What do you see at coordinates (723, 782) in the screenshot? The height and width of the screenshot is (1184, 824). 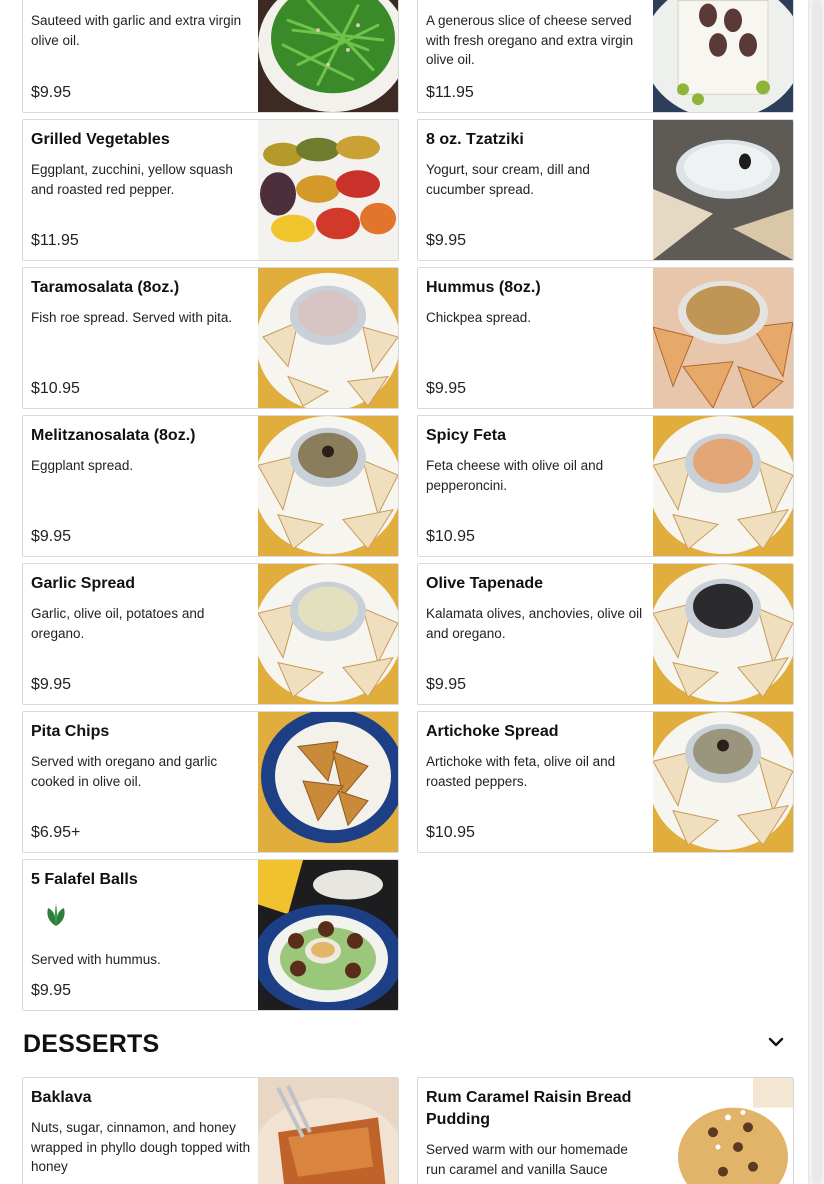 I see `artichoke-spread-photo` at bounding box center [723, 782].